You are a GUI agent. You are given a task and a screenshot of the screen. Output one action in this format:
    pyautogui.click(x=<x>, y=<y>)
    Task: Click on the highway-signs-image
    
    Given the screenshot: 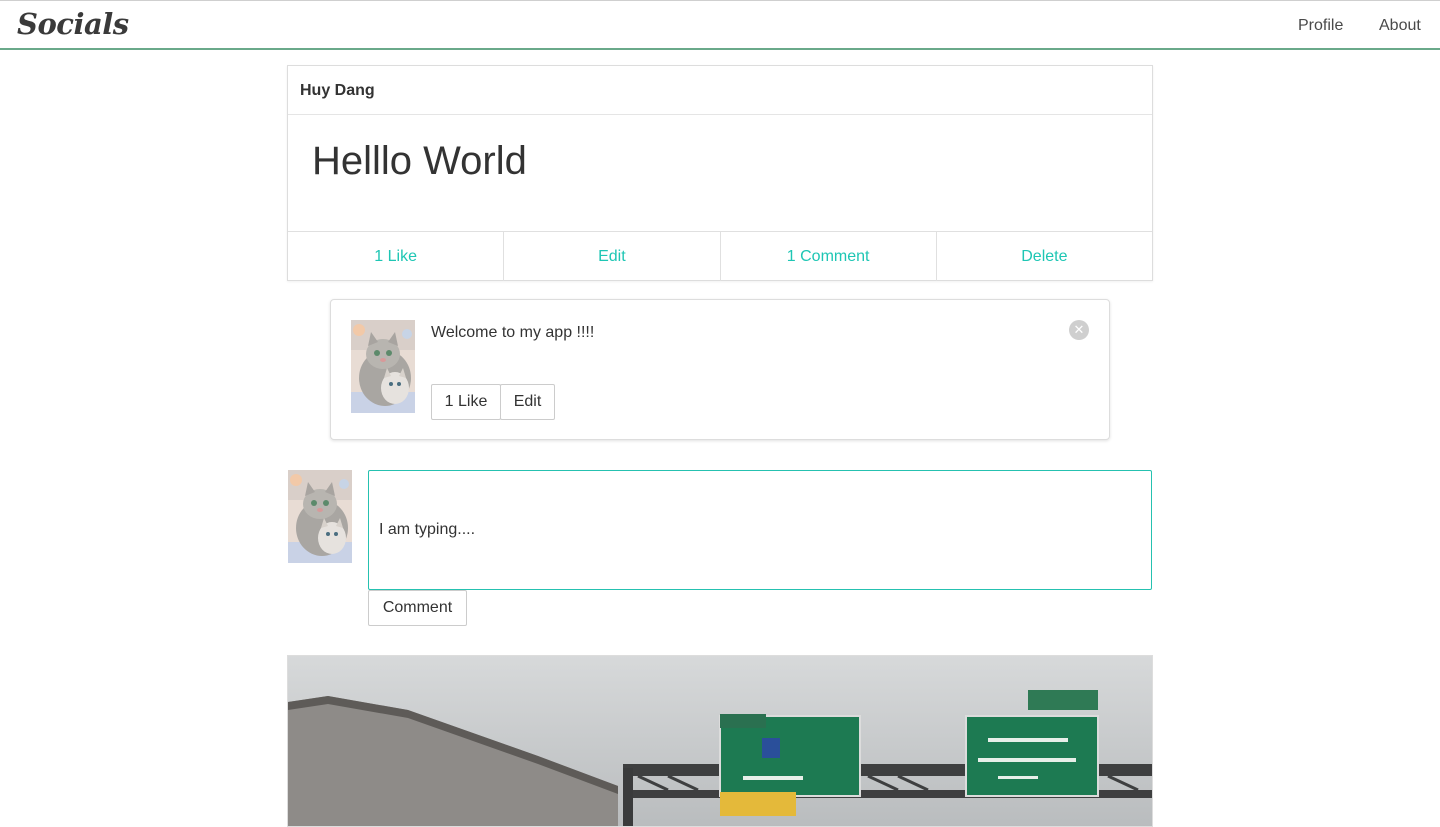 What is the action you would take?
    pyautogui.click(x=720, y=741)
    